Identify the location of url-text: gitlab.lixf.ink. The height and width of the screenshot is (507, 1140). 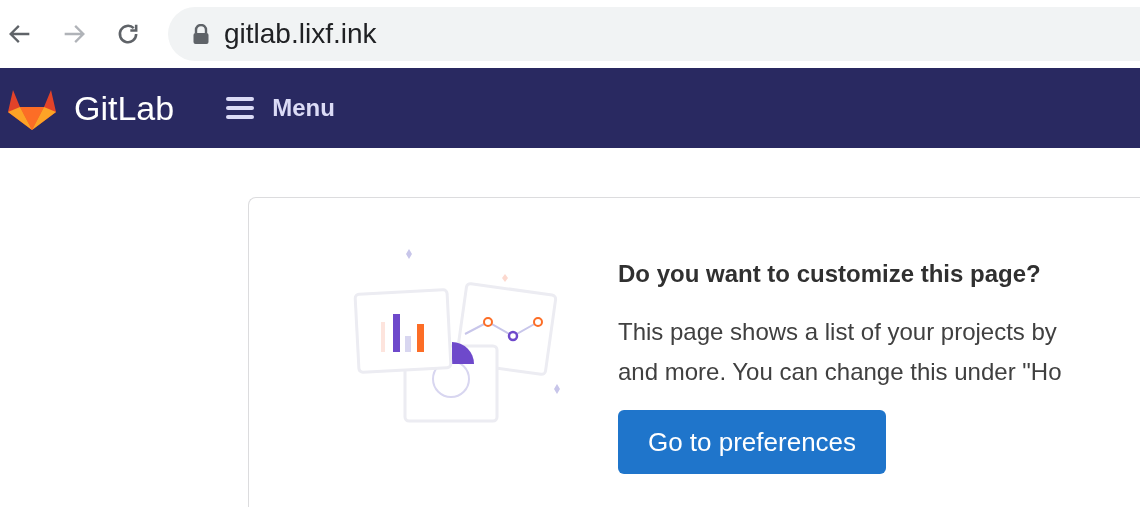
(300, 34).